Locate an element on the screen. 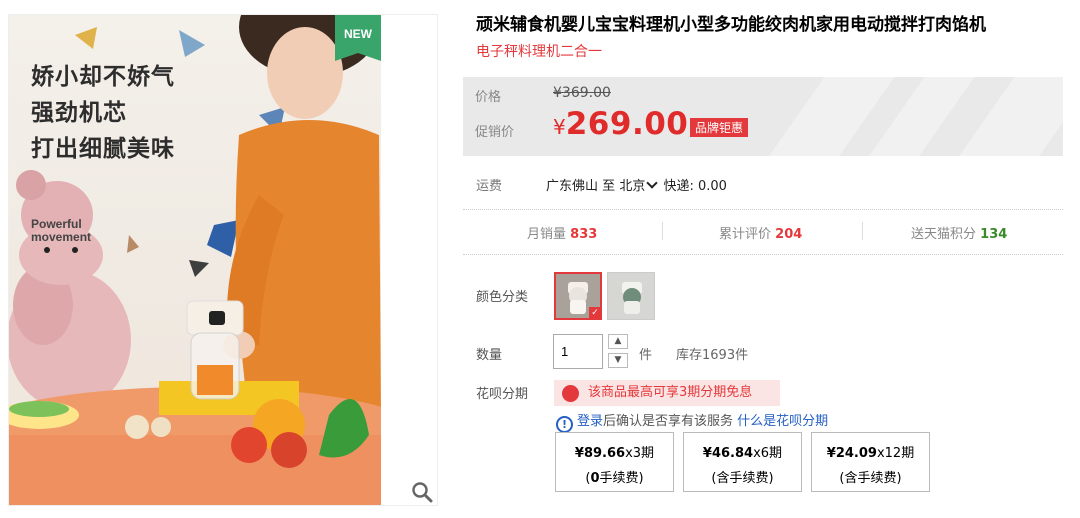 The width and height of the screenshot is (1080, 518). promo-price-label: 促销价 is located at coordinates (495, 132).